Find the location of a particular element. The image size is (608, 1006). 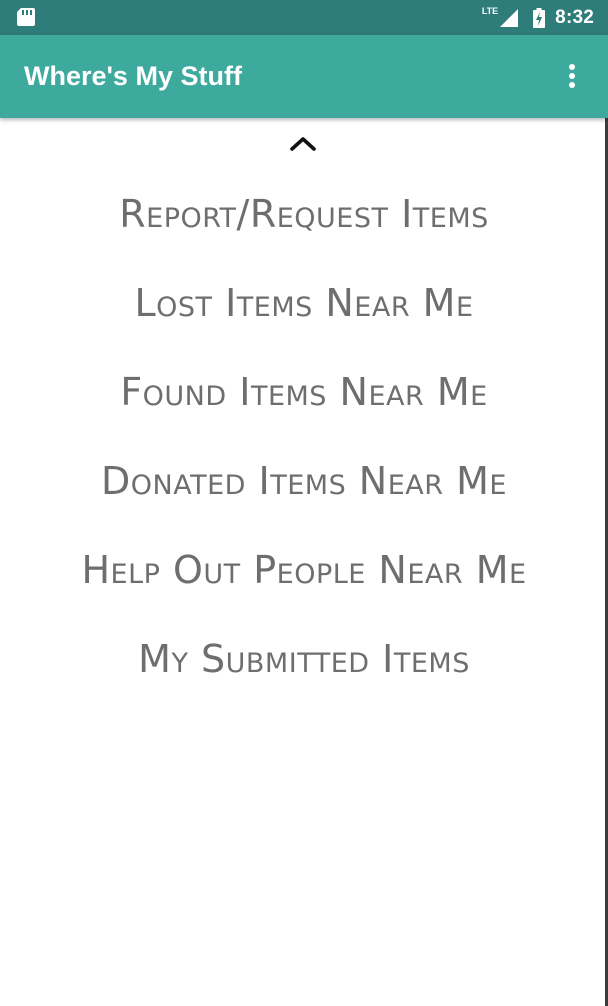

menu-item-help-out-people: Help Out People Near Me is located at coordinates (304, 586).